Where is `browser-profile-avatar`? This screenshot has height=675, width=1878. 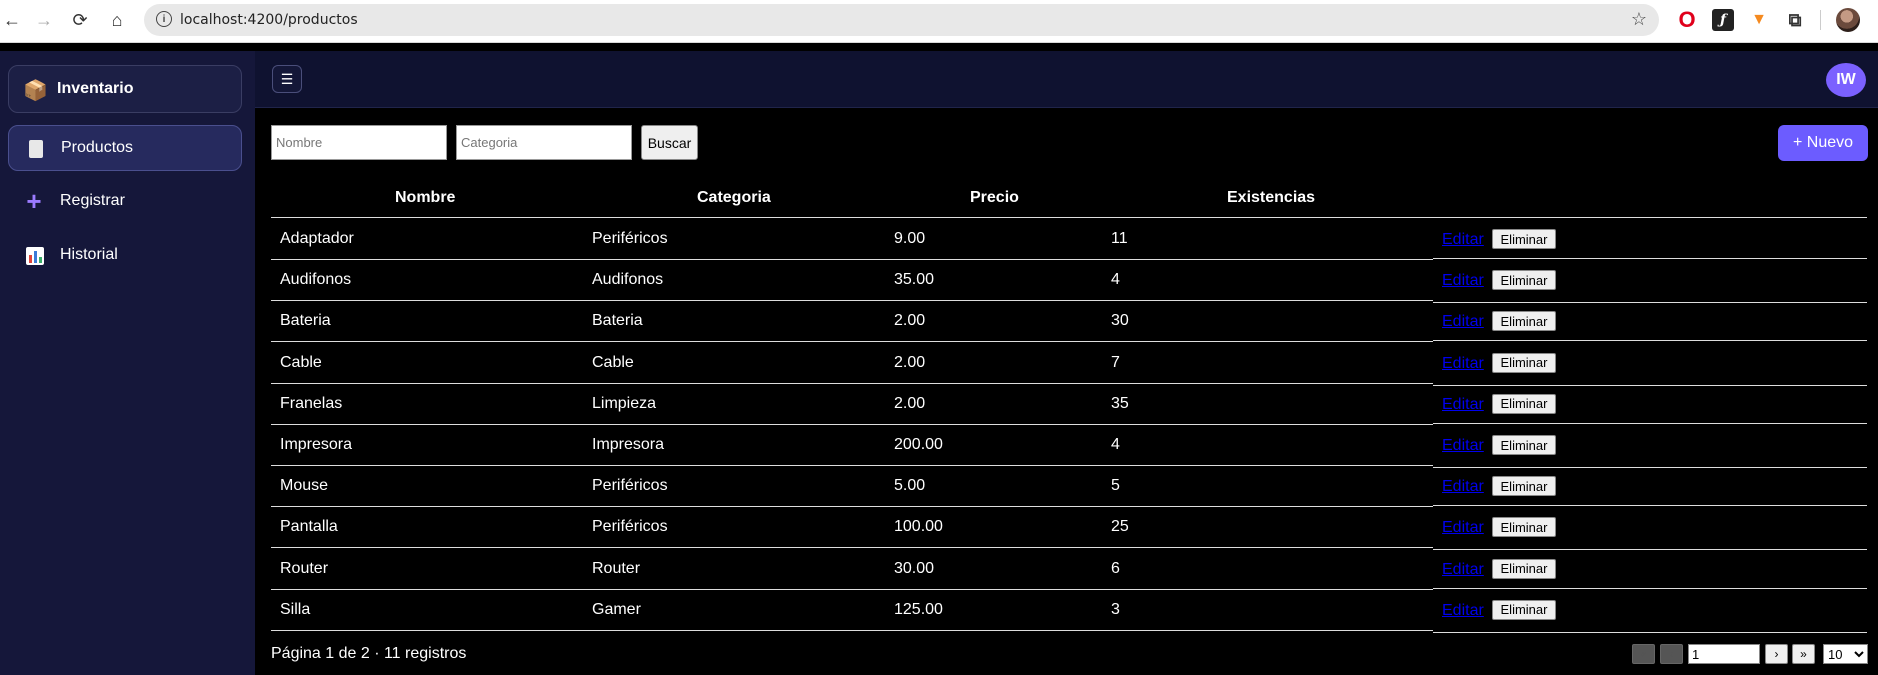
browser-profile-avatar is located at coordinates (1848, 20).